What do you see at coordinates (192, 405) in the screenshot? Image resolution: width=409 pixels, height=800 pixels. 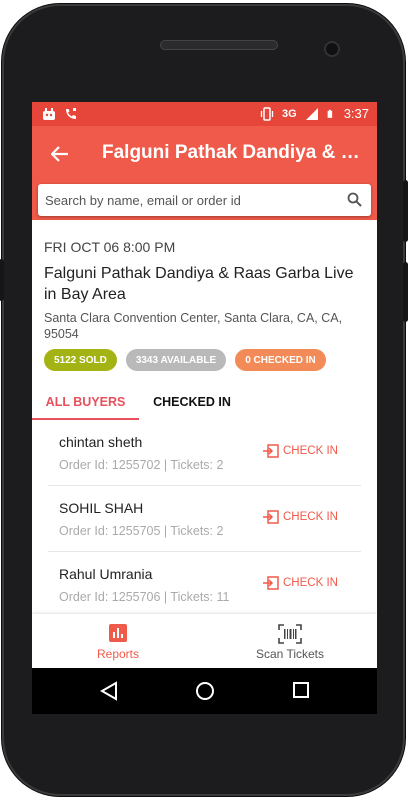 I see `tab-checked-in: CHECKED IN` at bounding box center [192, 405].